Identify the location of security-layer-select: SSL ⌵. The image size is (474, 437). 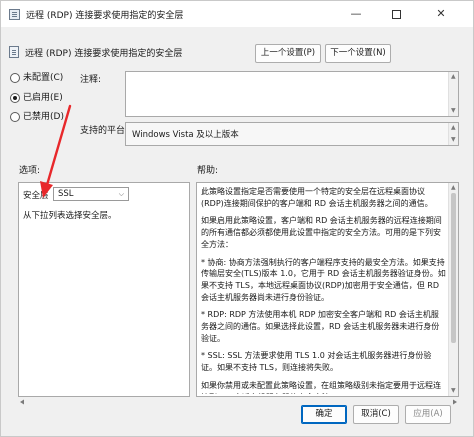
(91, 194).